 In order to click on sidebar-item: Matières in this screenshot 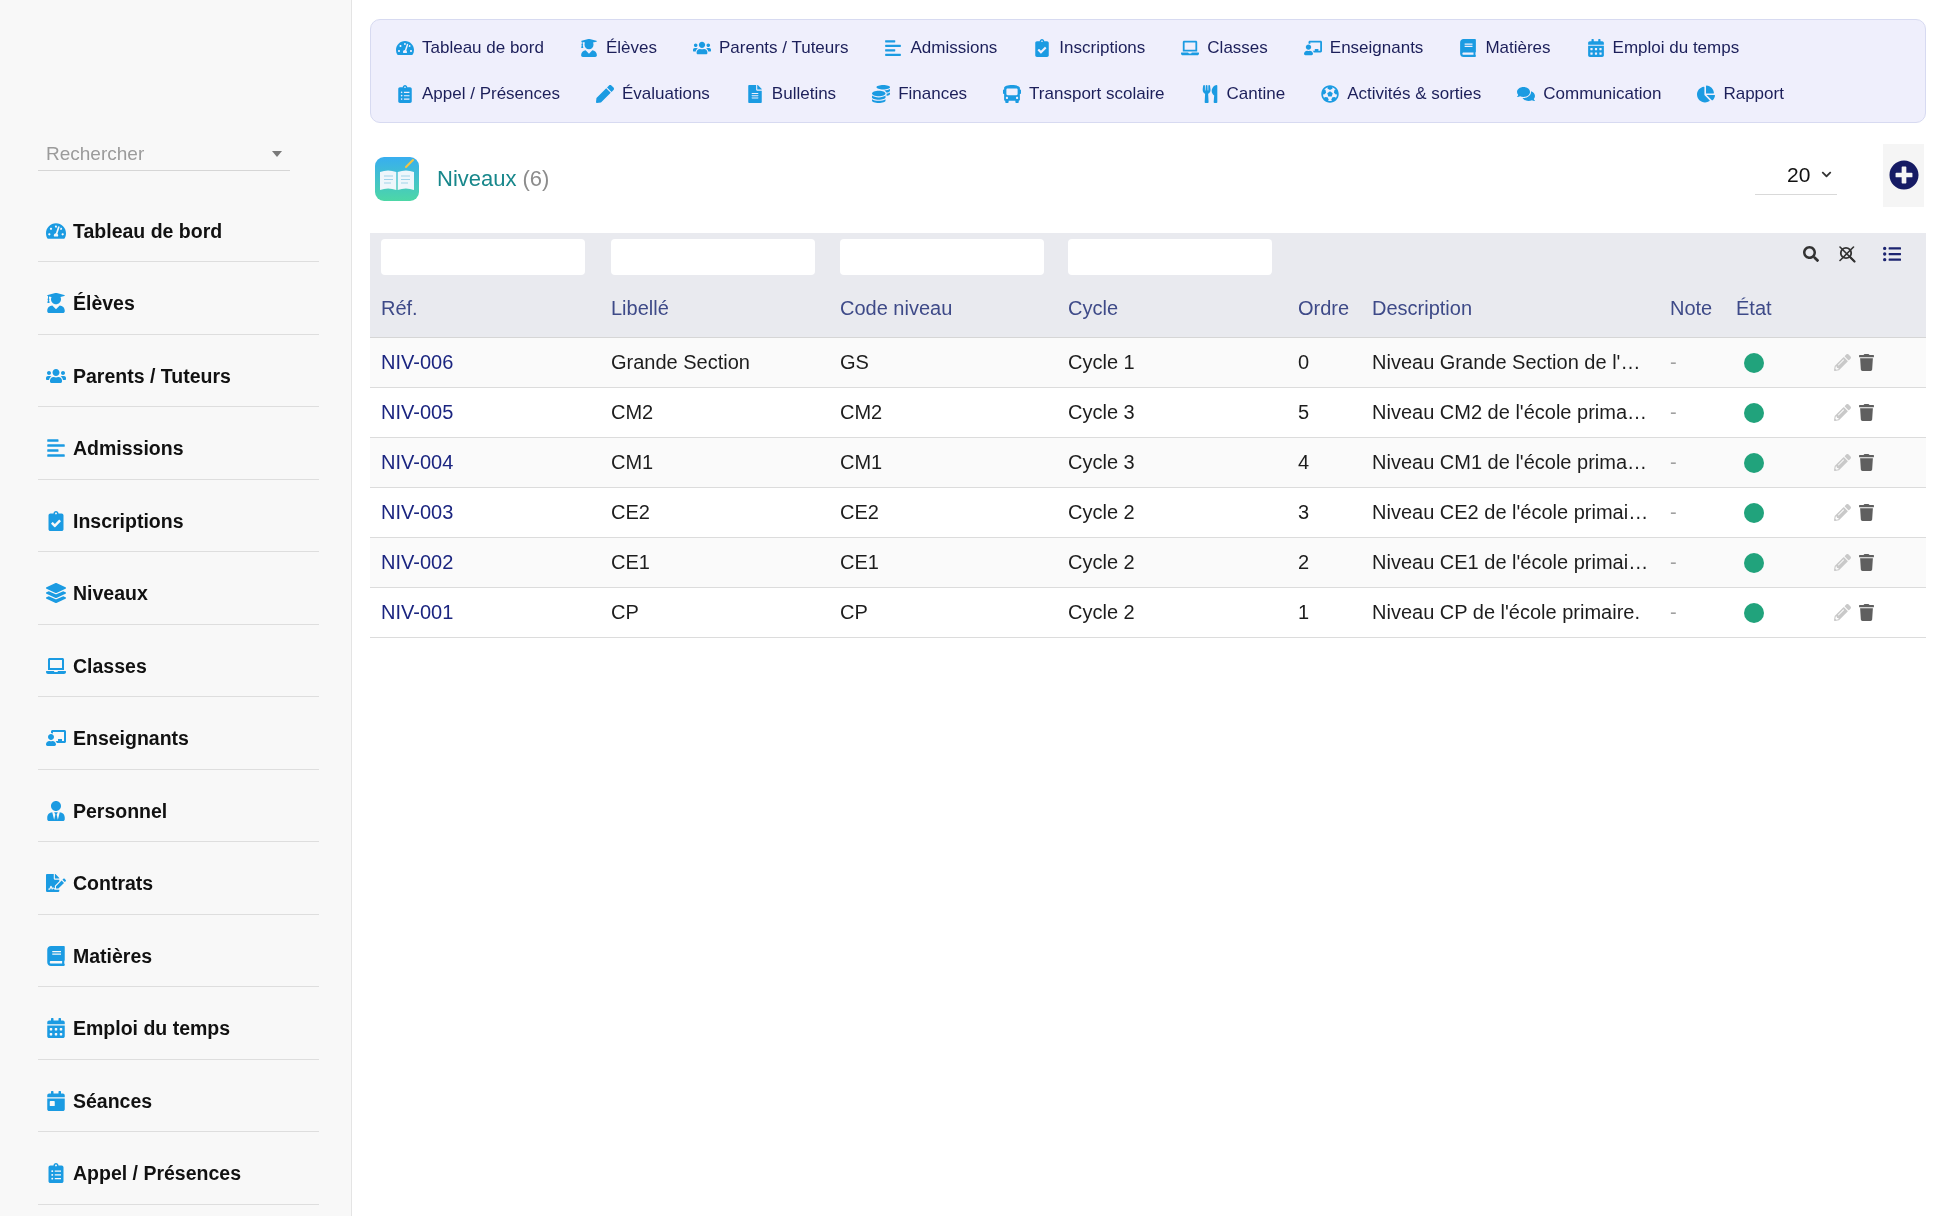, I will do `click(178, 950)`.